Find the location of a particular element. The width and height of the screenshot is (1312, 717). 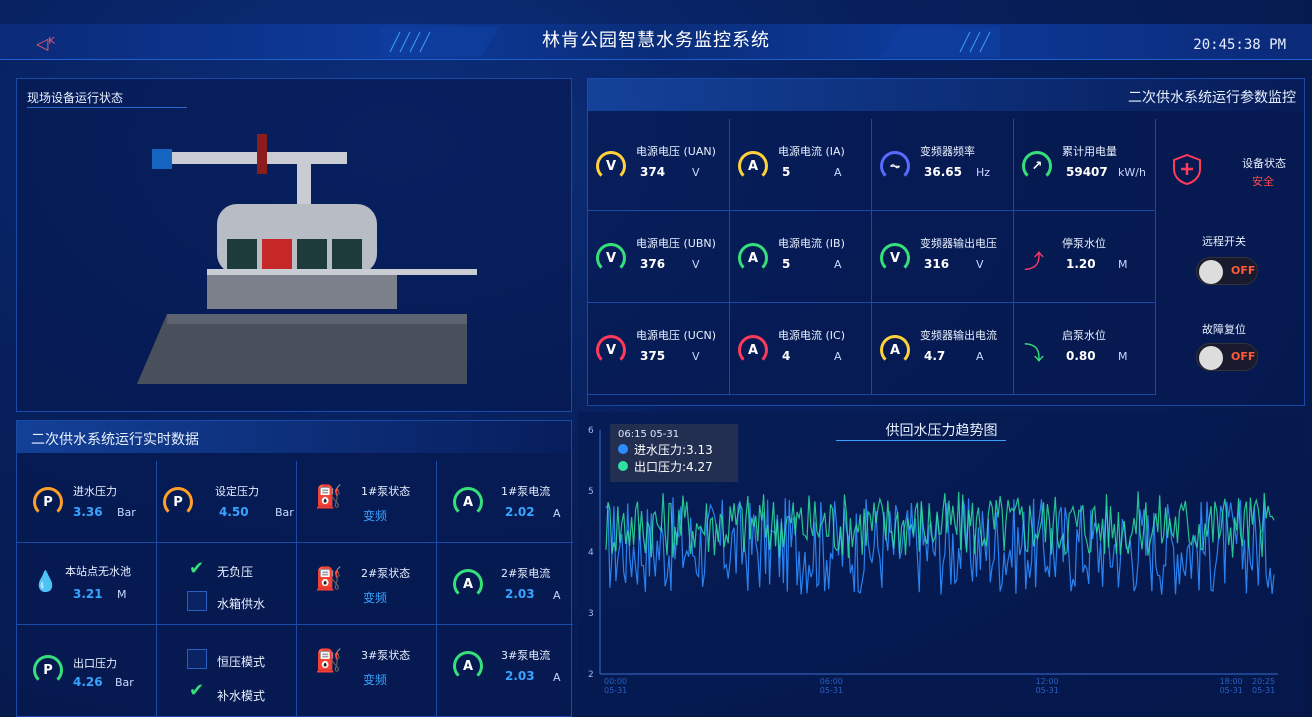

status-label: 设备状态 is located at coordinates (1264, 163).